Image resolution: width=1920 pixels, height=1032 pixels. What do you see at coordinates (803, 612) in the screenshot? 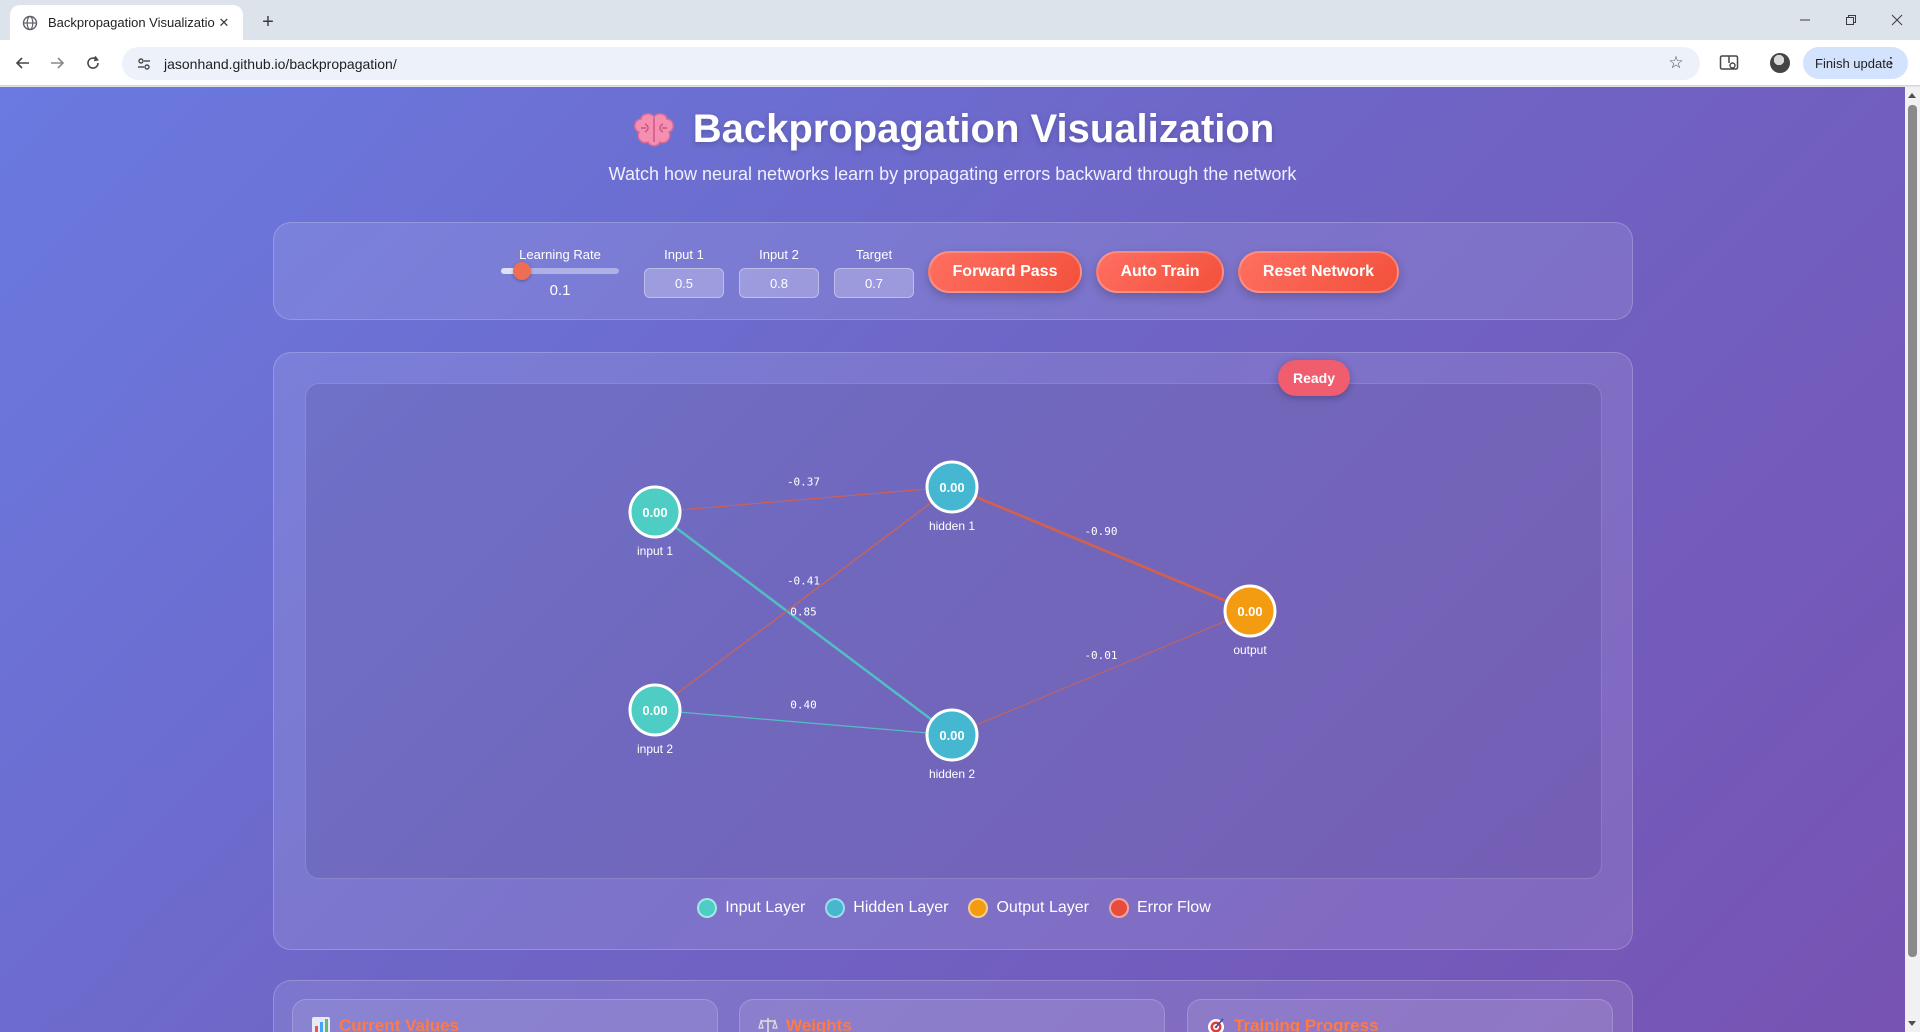
I see `weight-label: 0.85` at bounding box center [803, 612].